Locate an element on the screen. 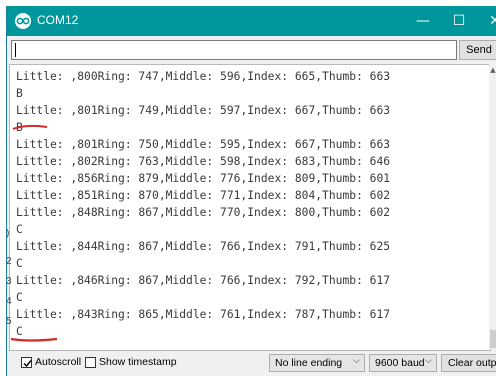 This screenshot has width=496, height=376. scroll-up-arrow-icon: ▲ is located at coordinates (492, 70).